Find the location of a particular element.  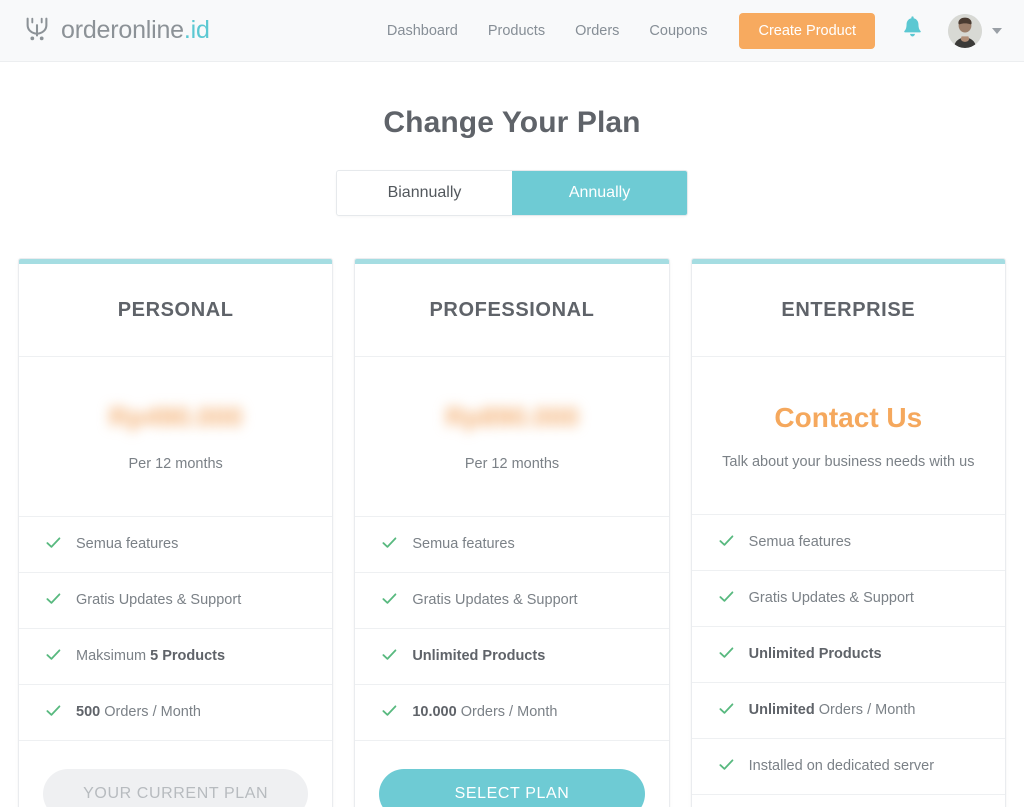

brand-logo: orderonline.id is located at coordinates (116, 30).